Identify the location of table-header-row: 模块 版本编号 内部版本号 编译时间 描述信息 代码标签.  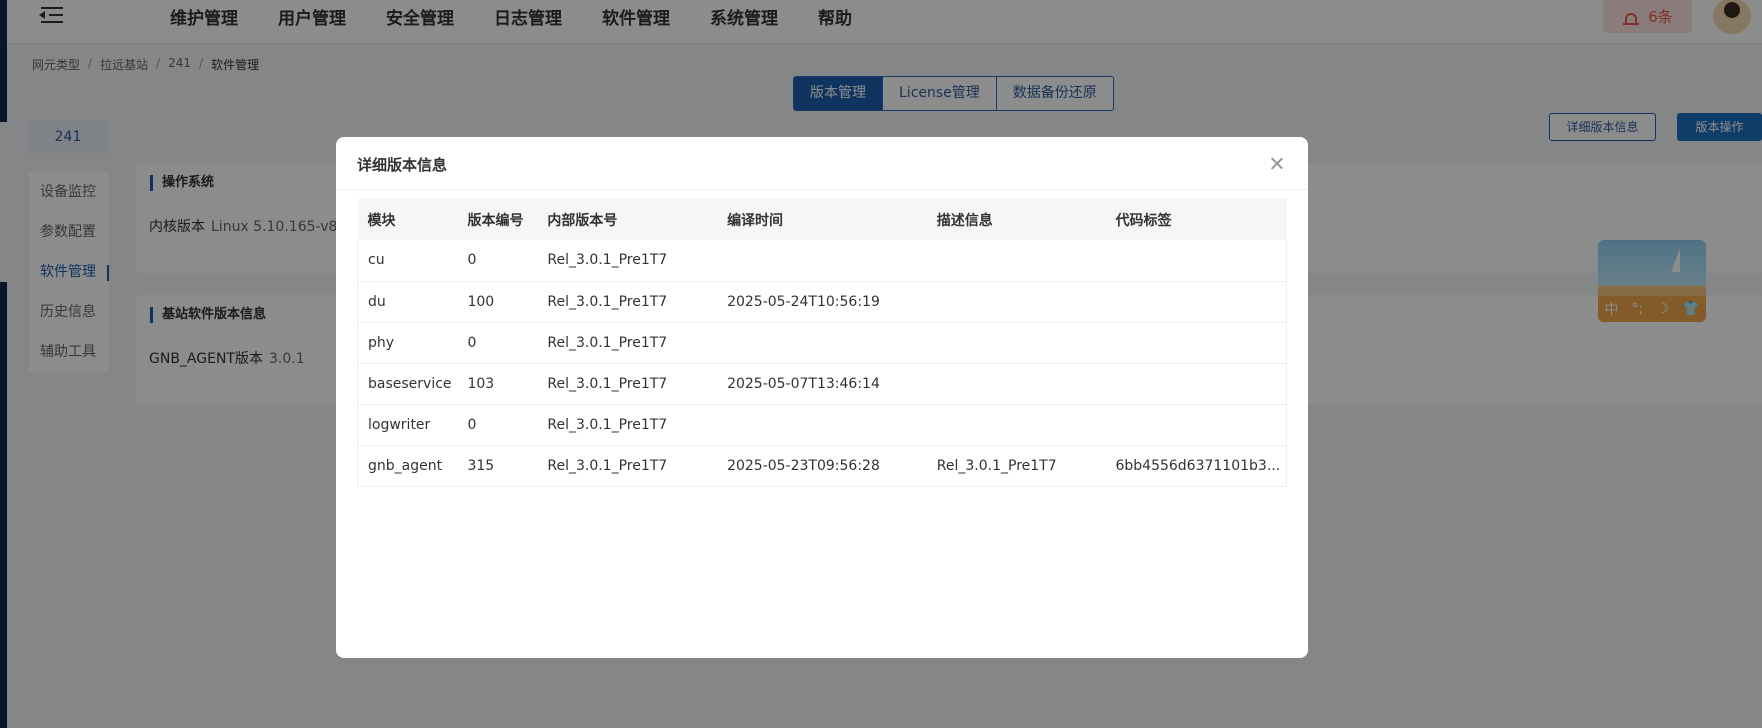
(822, 219).